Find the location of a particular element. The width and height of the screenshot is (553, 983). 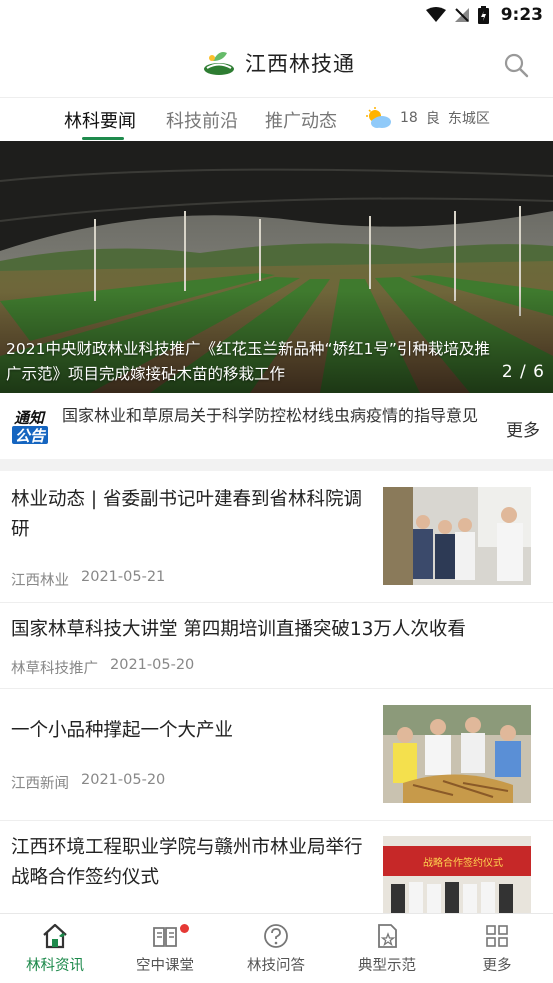

category-tabs: 林科要闻 科技前沿 推广动态 18 良 东城区 is located at coordinates (276, 120).